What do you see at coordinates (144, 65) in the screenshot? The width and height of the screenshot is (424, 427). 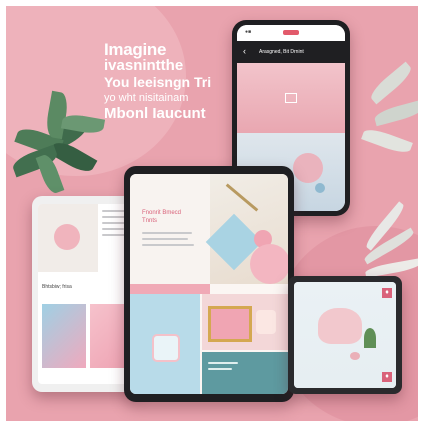 I see `headline-line-2: ivasnintthe` at bounding box center [144, 65].